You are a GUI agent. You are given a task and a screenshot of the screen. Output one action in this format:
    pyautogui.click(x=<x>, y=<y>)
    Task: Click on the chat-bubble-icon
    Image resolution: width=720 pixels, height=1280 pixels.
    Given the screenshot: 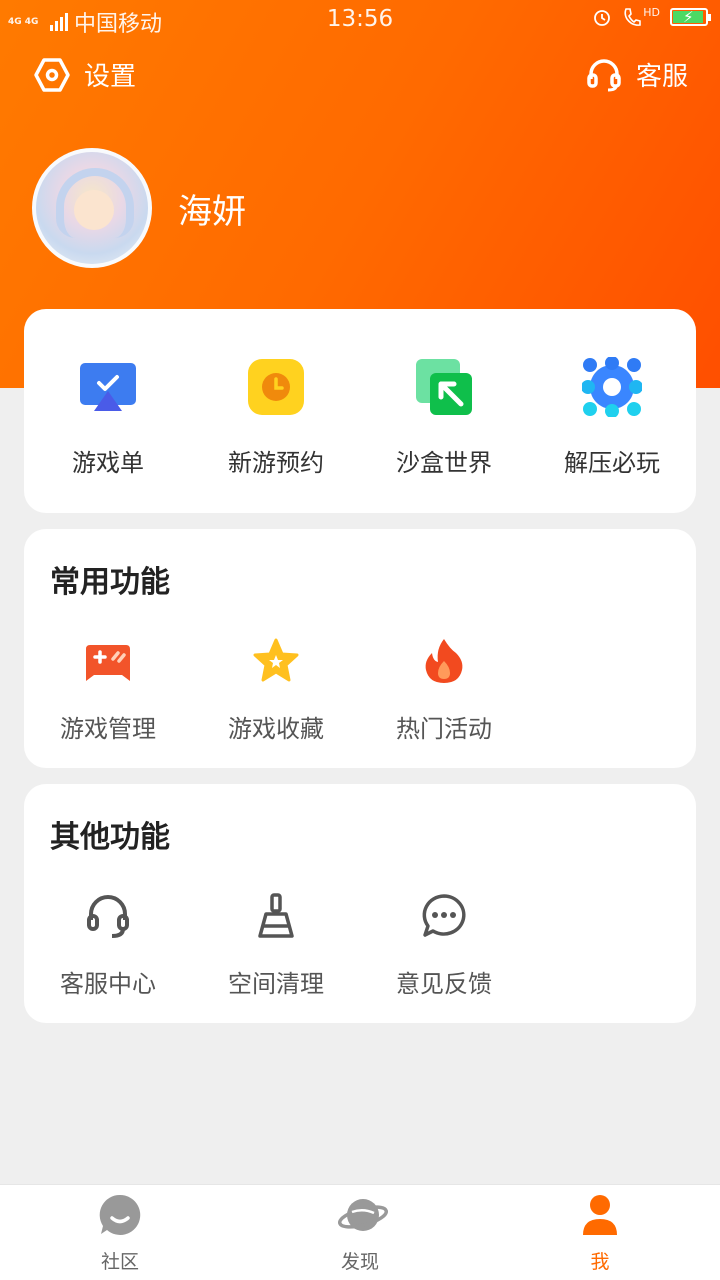 What is the action you would take?
    pyautogui.click(x=444, y=916)
    